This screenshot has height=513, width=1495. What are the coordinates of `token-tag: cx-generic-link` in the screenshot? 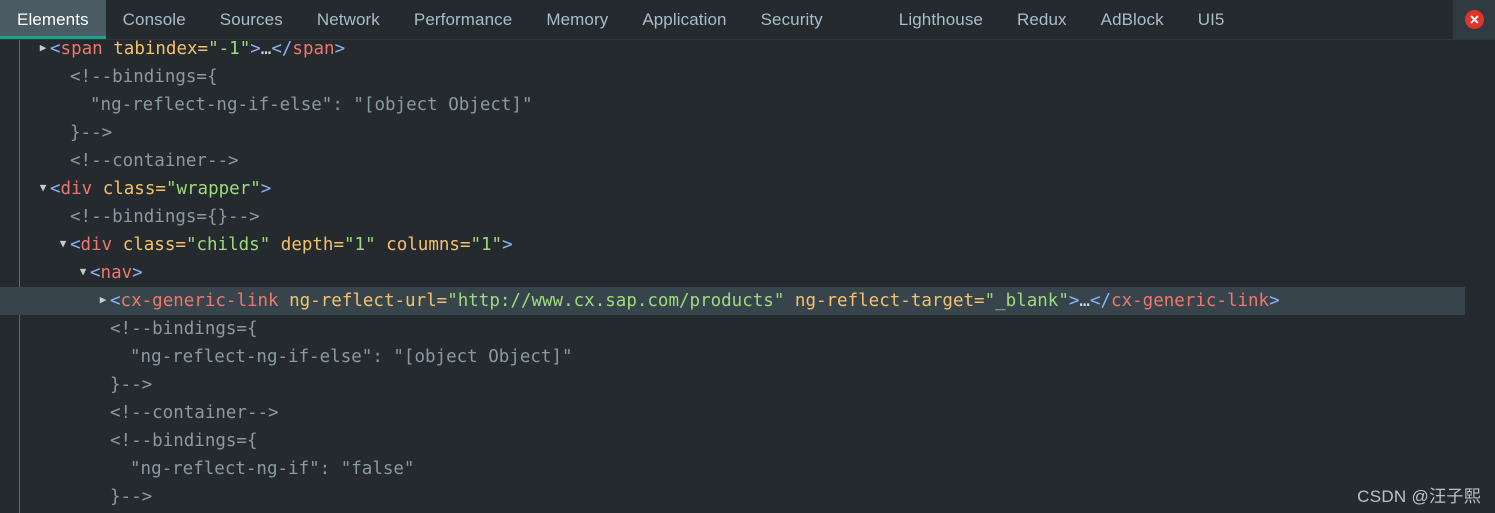 It's located at (199, 301).